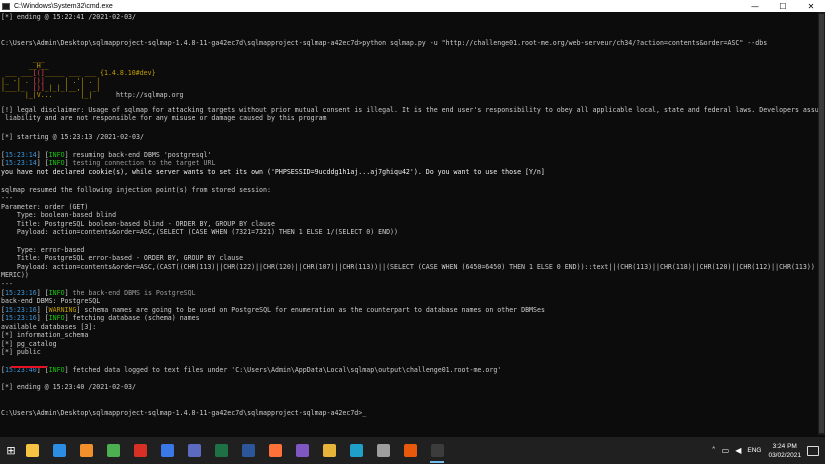 The image size is (825, 464). I want to click on vertical-scrollbar, so click(821, 223).